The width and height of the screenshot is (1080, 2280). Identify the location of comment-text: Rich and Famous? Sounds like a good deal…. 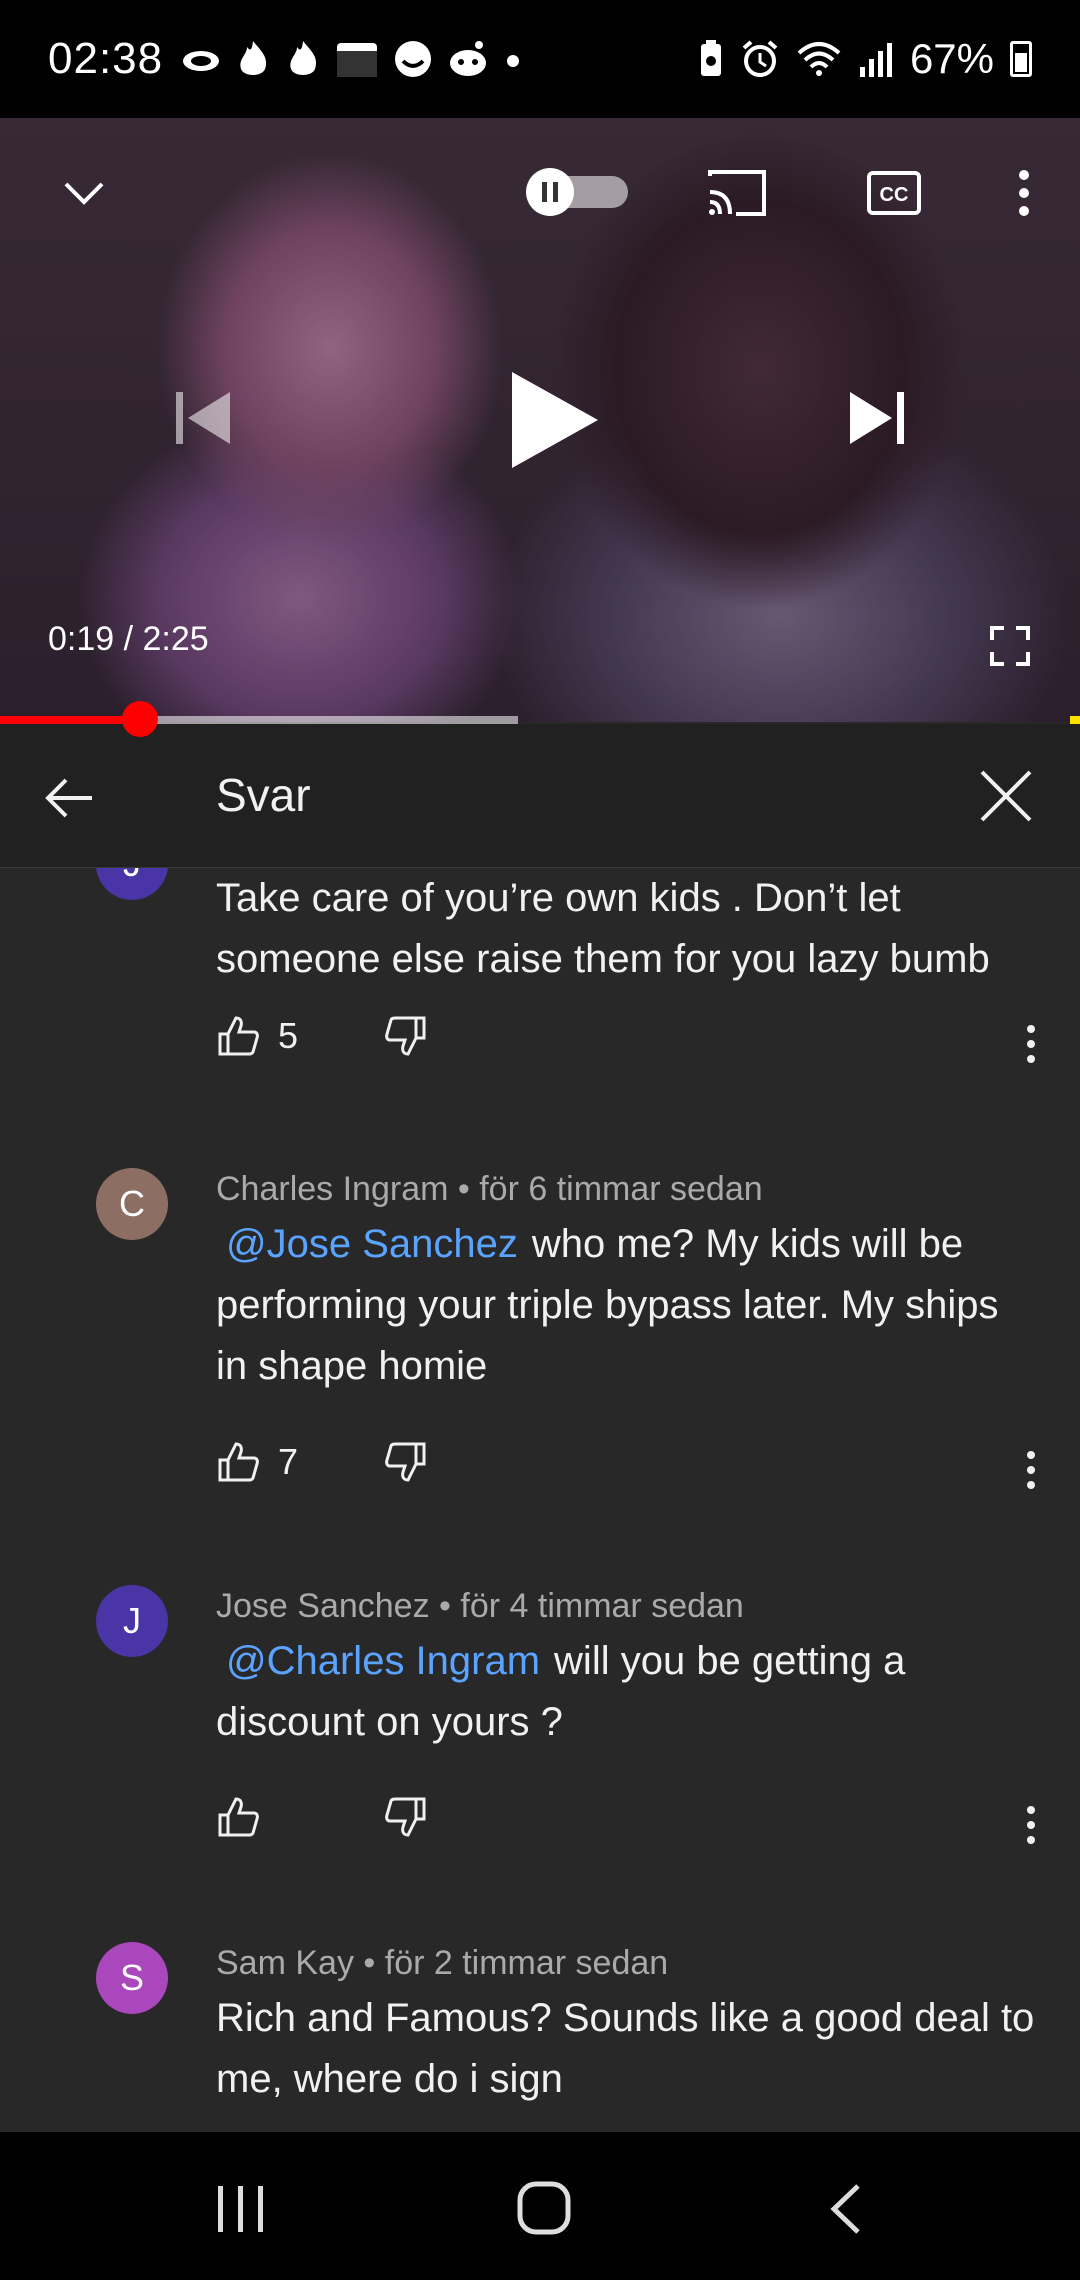
(626, 2049).